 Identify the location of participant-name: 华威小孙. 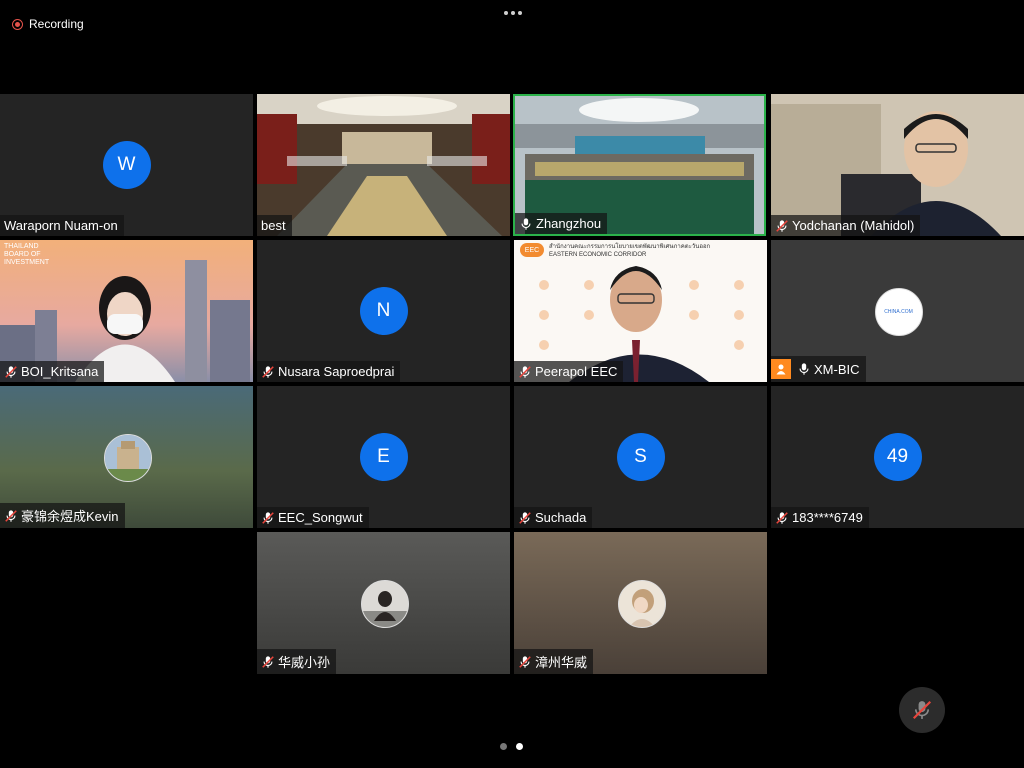
(304, 662).